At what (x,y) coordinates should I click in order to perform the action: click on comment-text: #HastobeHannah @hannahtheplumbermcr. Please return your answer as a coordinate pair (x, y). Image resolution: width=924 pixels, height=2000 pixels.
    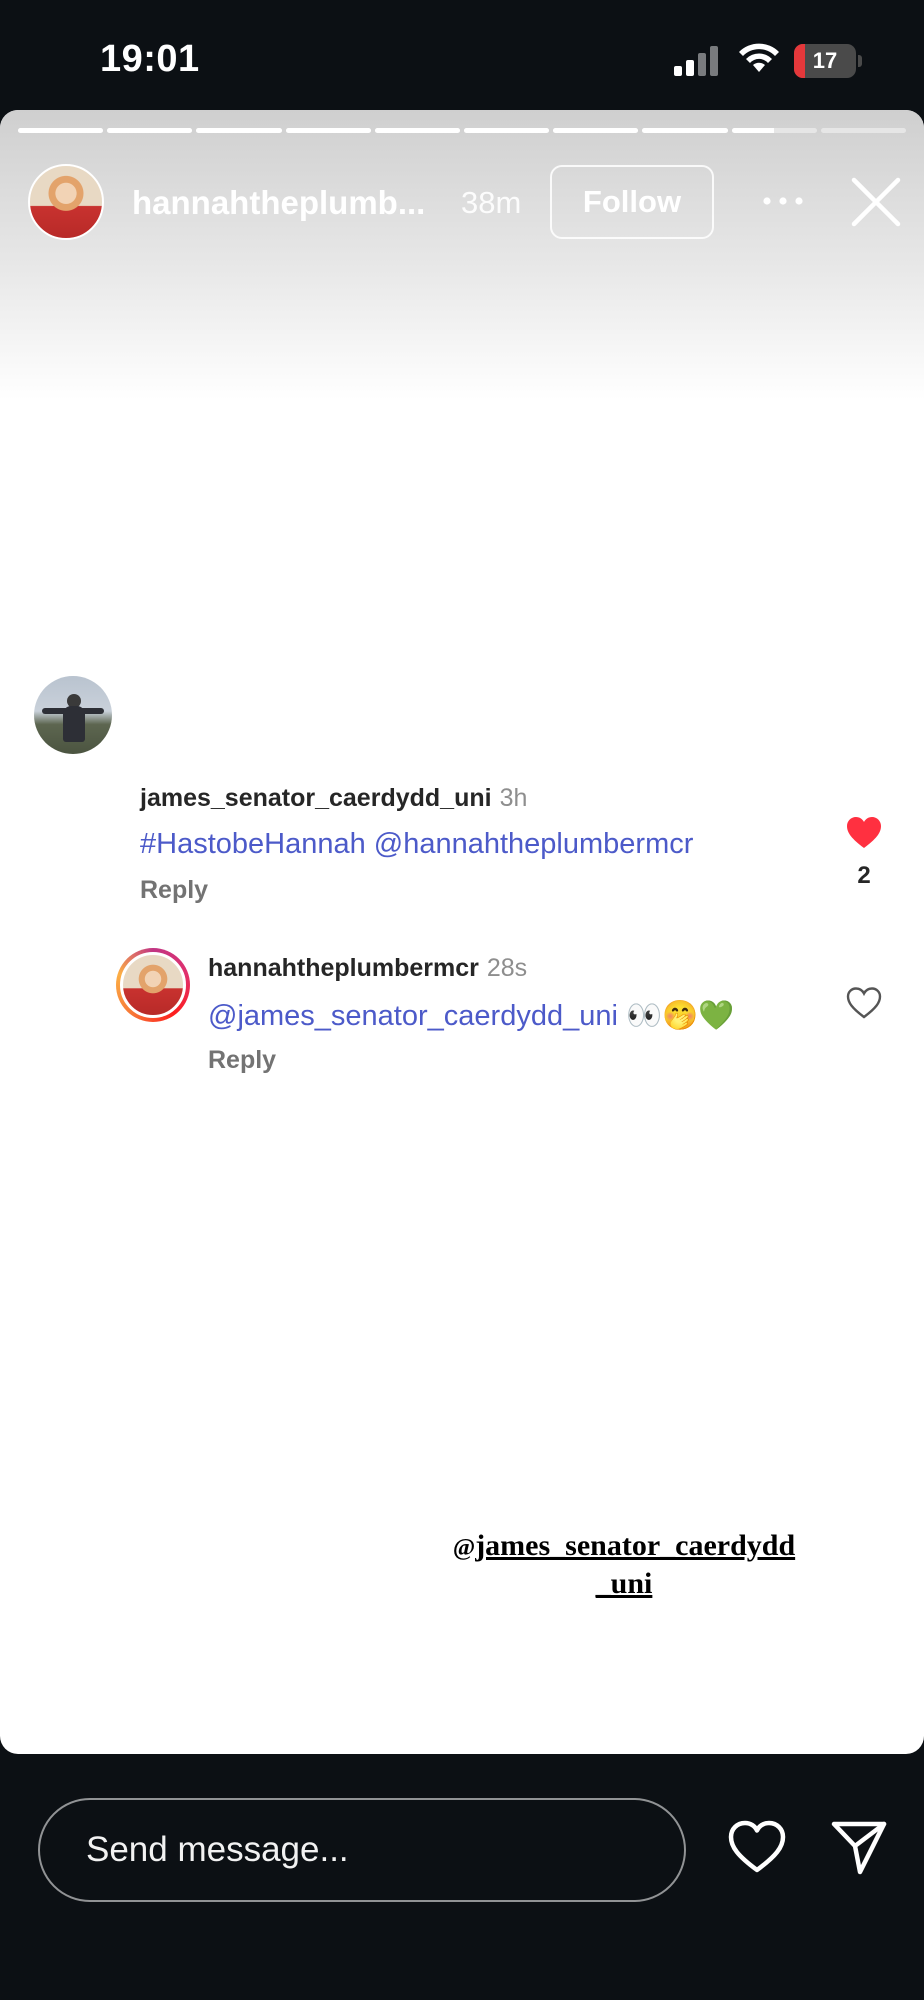
    Looking at the image, I should click on (416, 844).